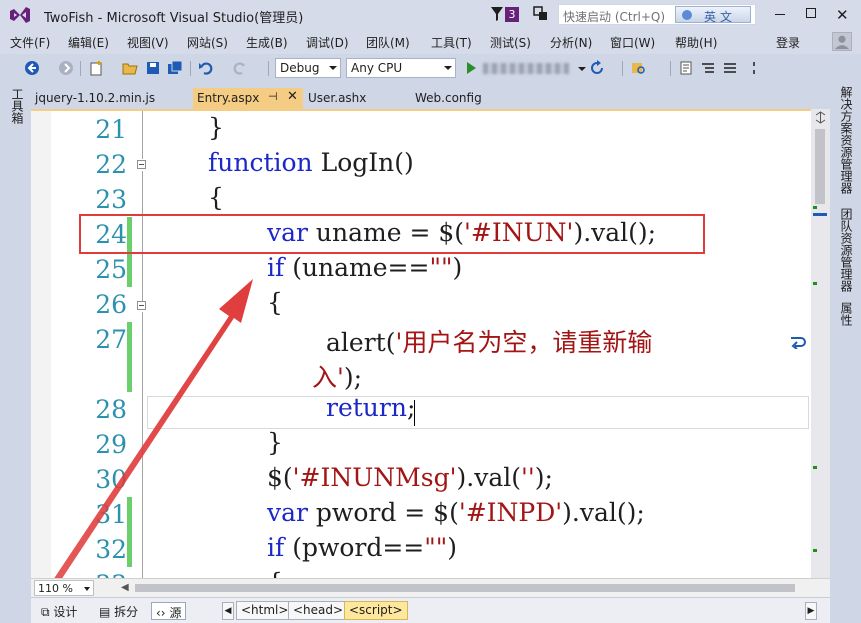  Describe the element at coordinates (708, 68) in the screenshot. I see `comment-lines-icon` at that location.